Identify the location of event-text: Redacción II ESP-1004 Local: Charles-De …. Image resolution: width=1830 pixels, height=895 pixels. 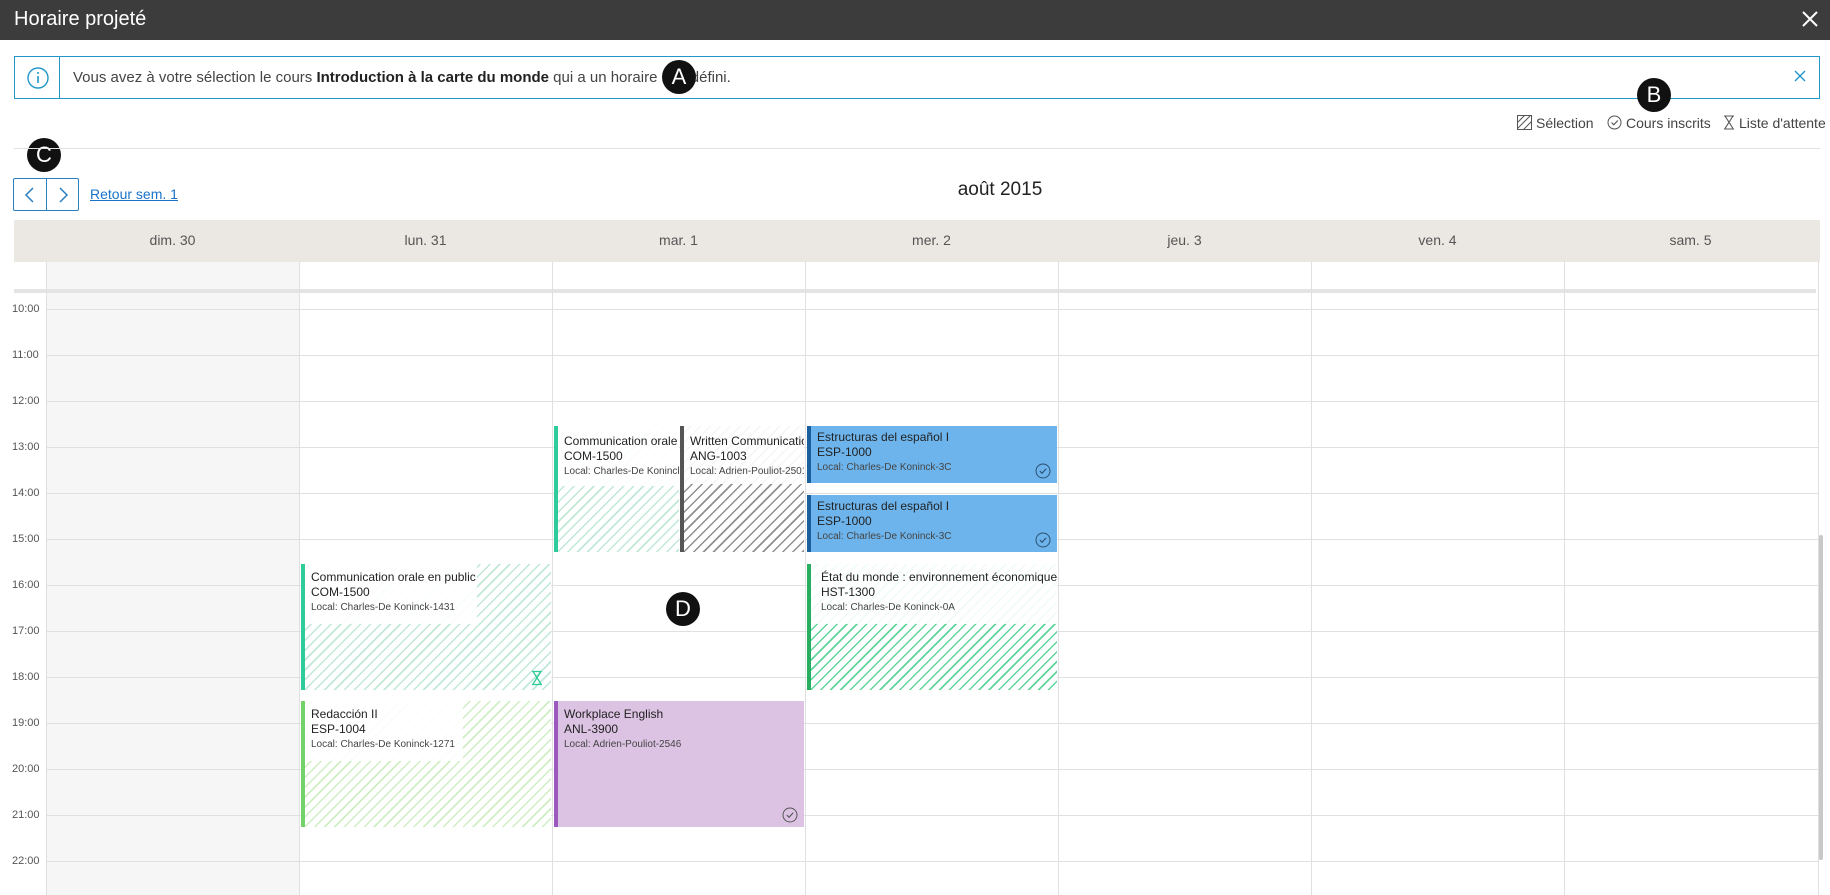
(383, 729).